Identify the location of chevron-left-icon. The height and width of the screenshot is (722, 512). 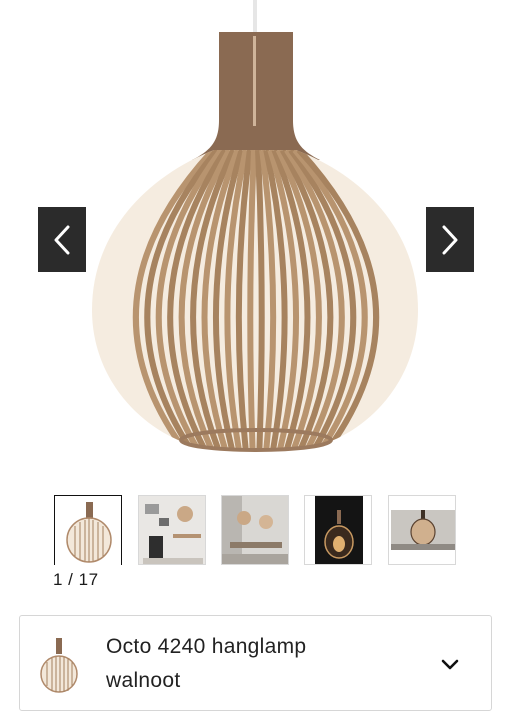
(62, 239).